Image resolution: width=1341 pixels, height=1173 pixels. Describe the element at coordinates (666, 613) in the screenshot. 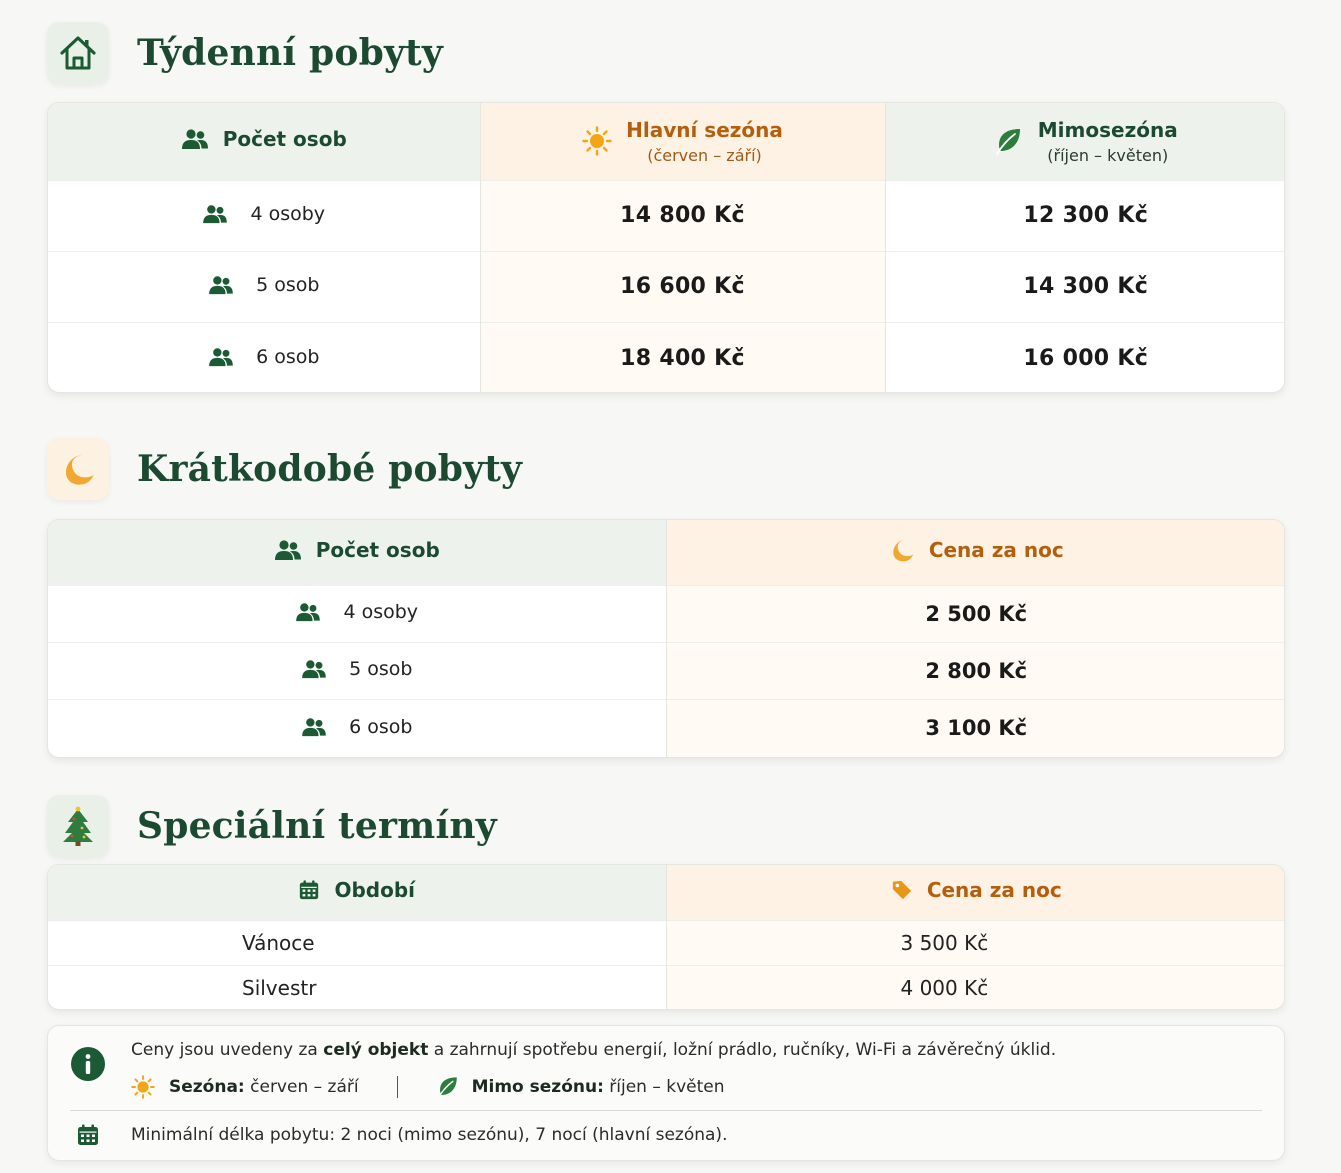

I see `table-row: 4 osoby 2 500 Kč` at that location.